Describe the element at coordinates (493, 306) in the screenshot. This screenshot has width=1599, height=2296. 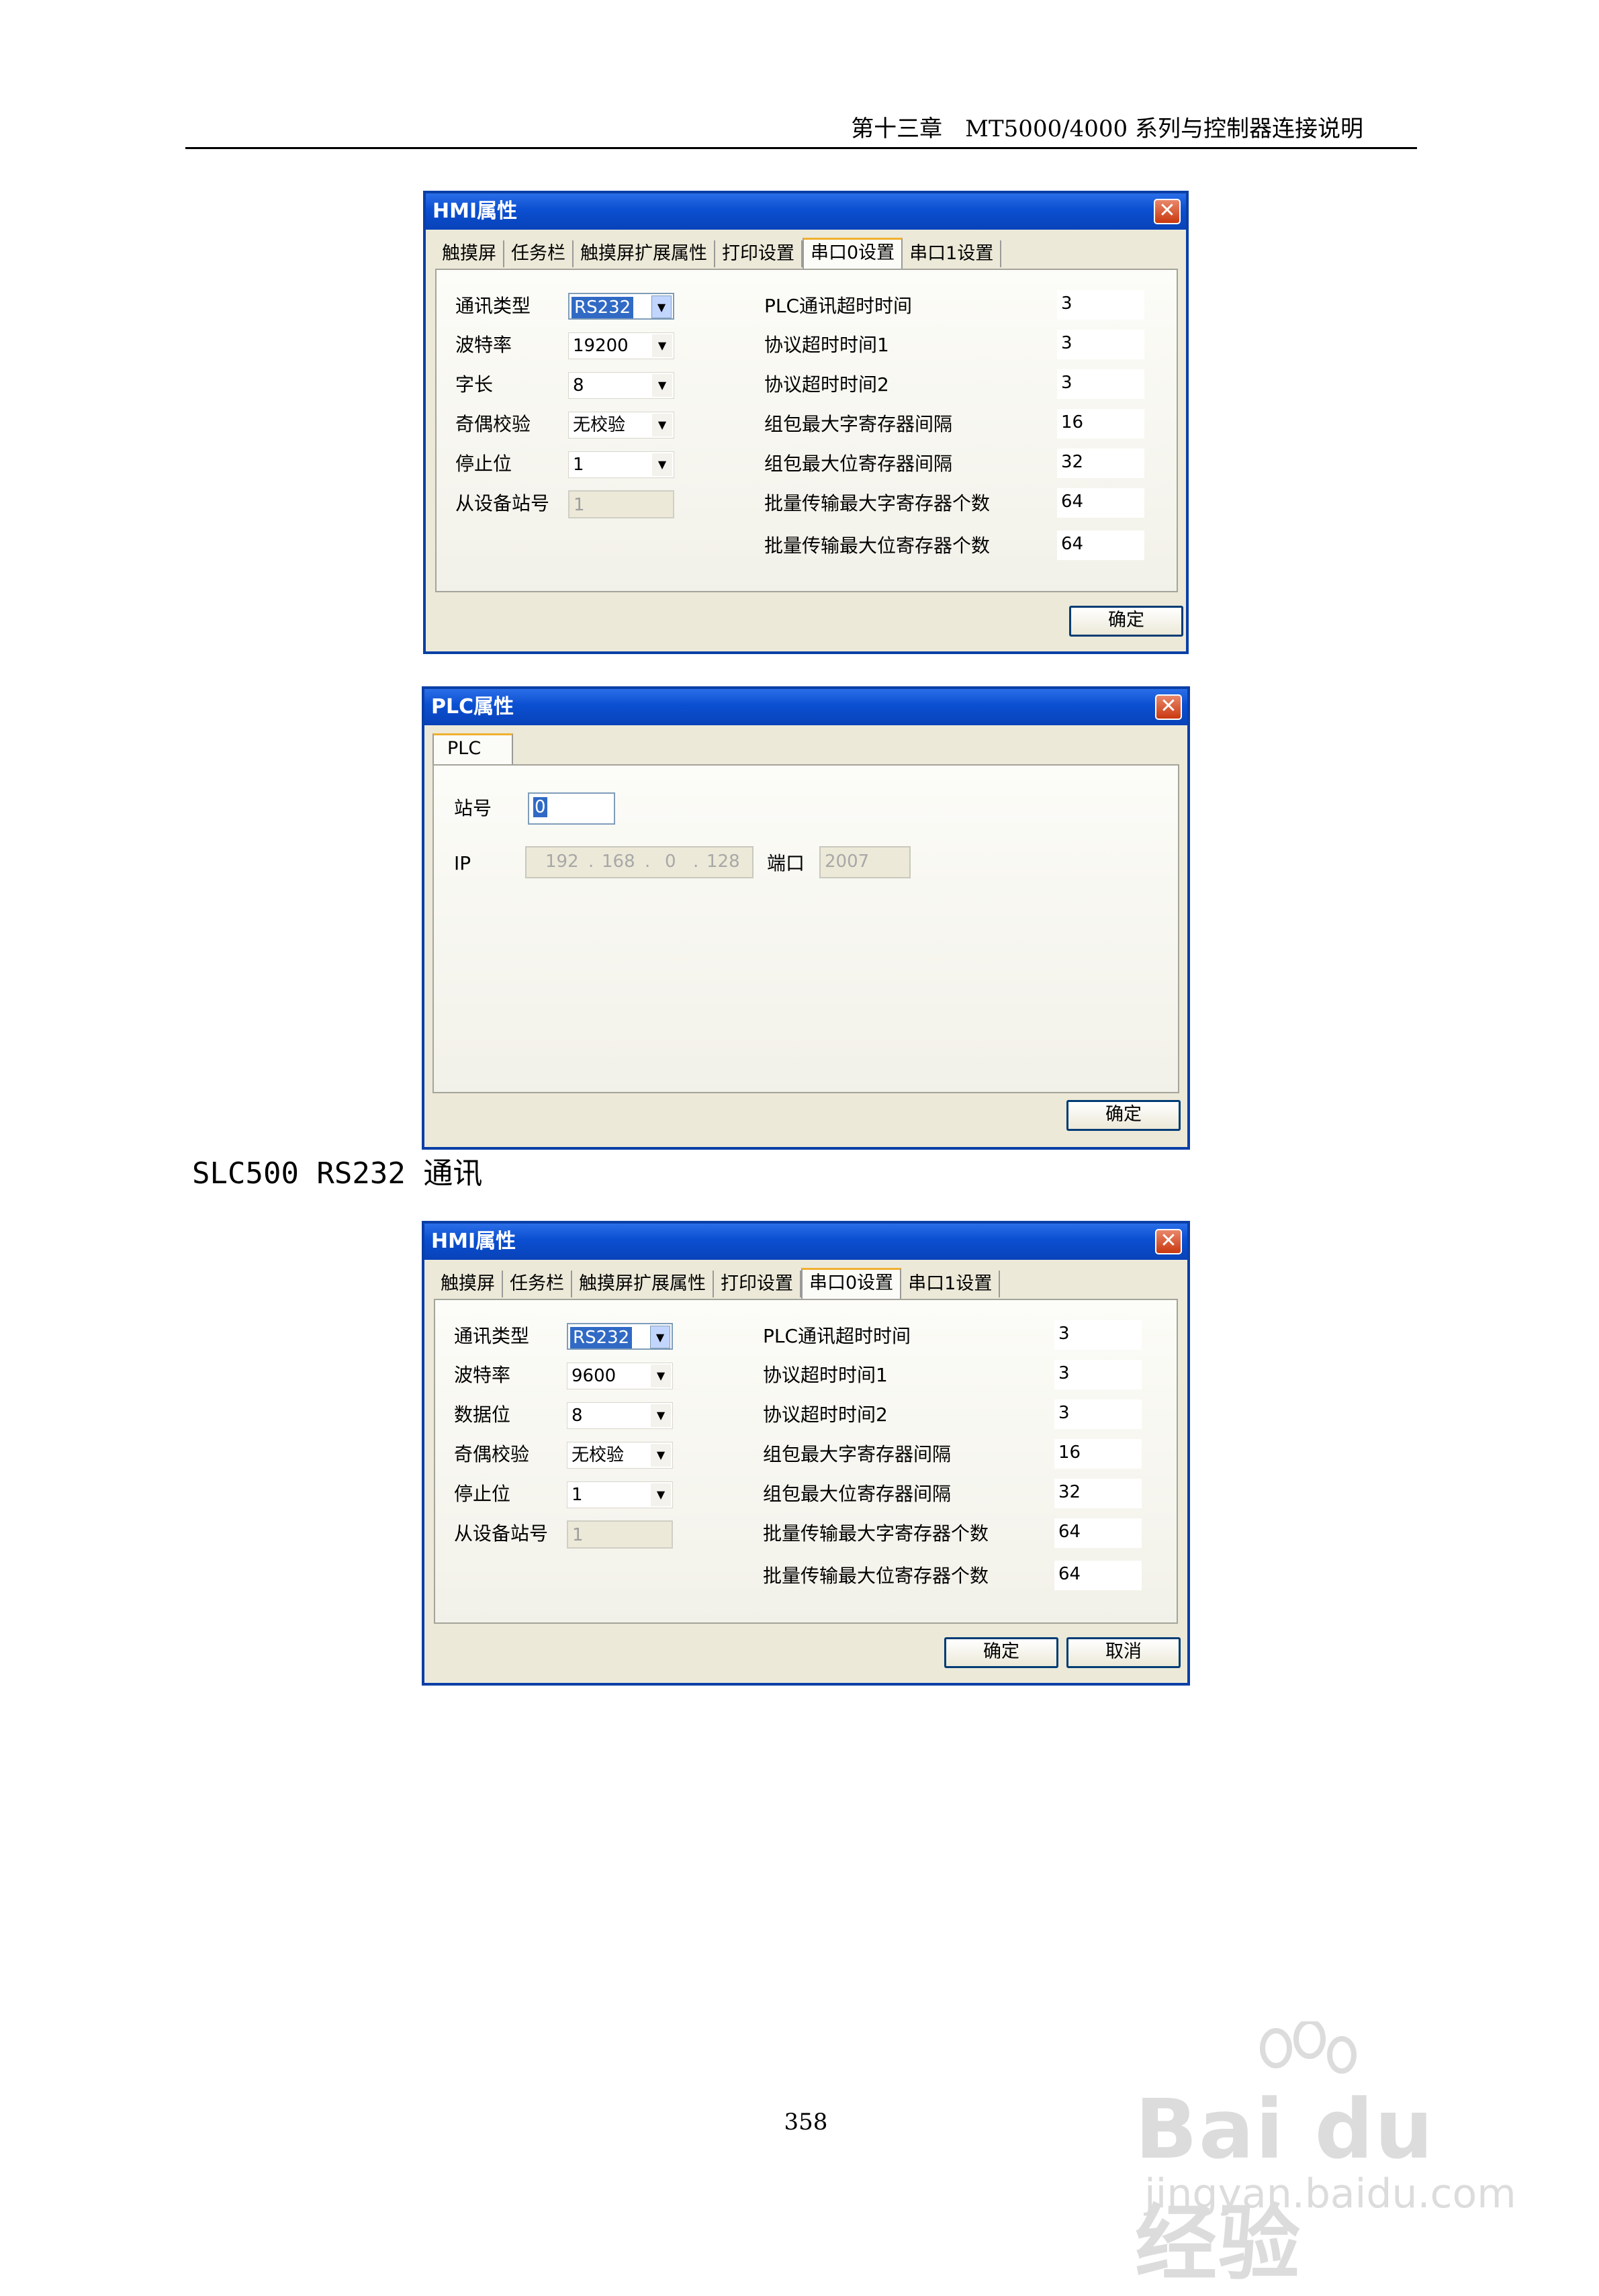
I see `comm-type-label: 通讯类型` at that location.